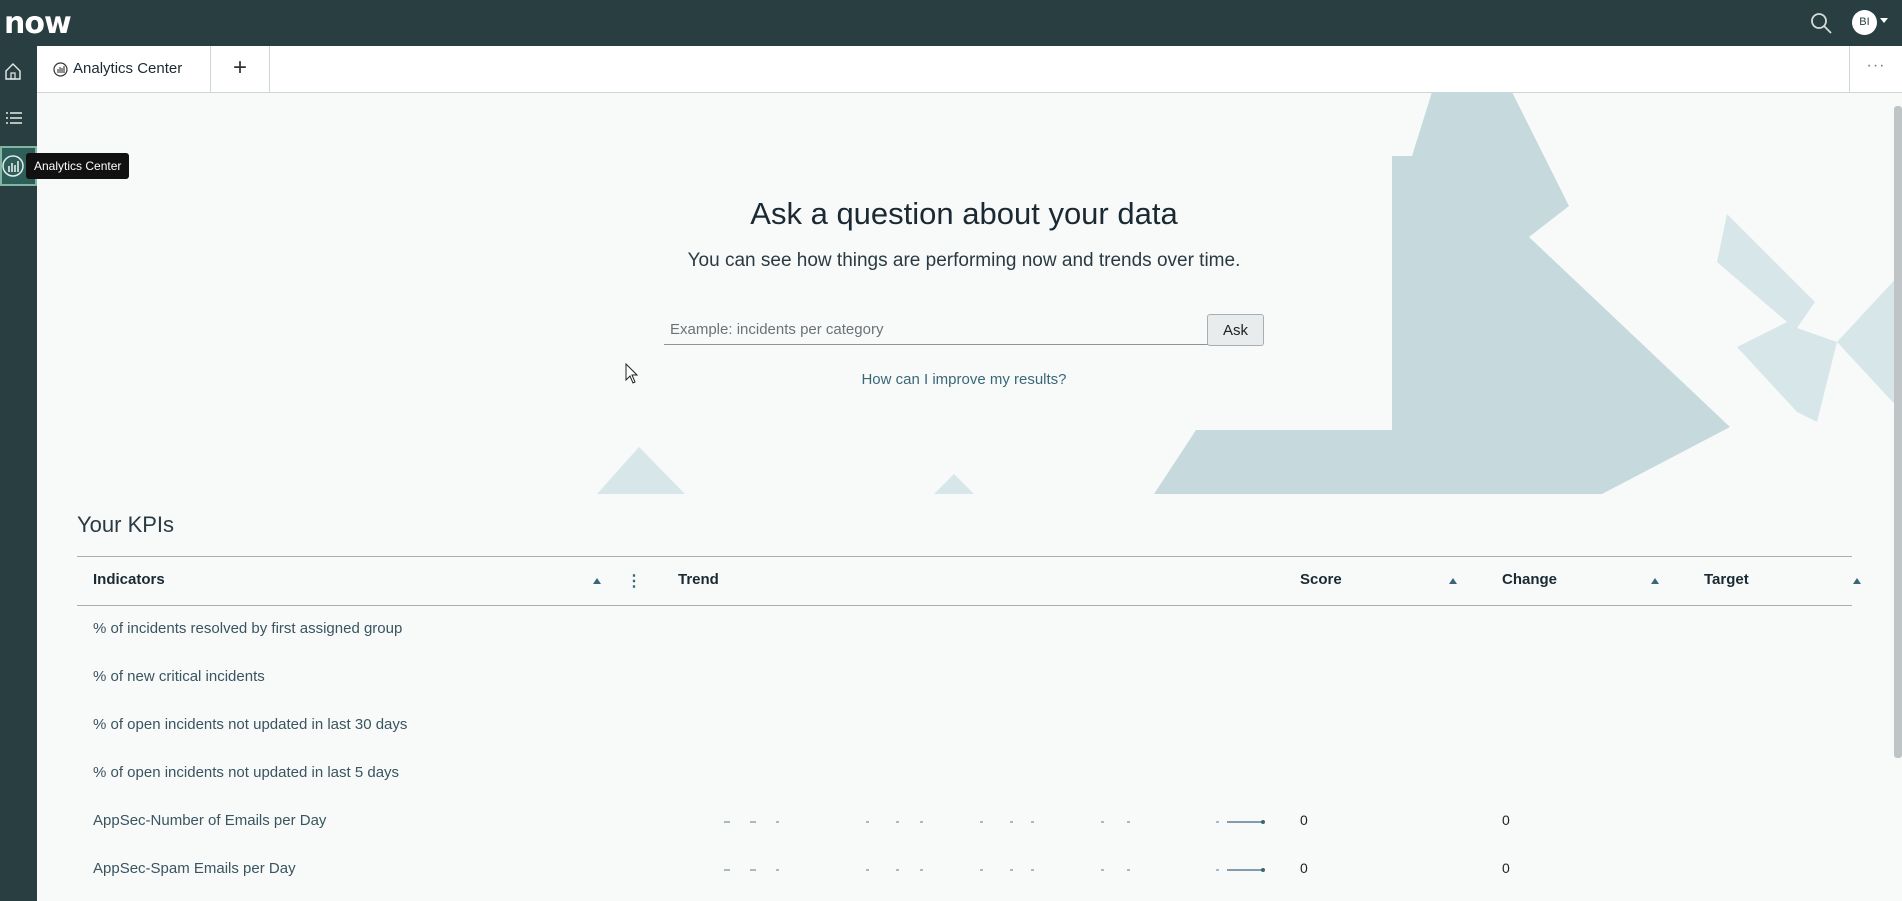 The image size is (1902, 901). I want to click on sidebar-item-all-menu, so click(18, 119).